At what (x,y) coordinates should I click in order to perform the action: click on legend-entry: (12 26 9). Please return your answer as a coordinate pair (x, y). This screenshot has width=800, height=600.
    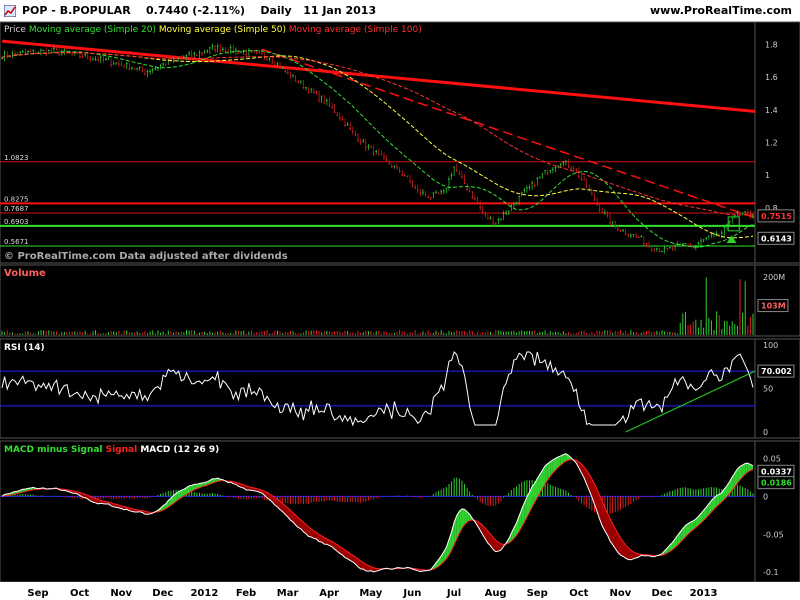
    Looking at the image, I should click on (196, 450).